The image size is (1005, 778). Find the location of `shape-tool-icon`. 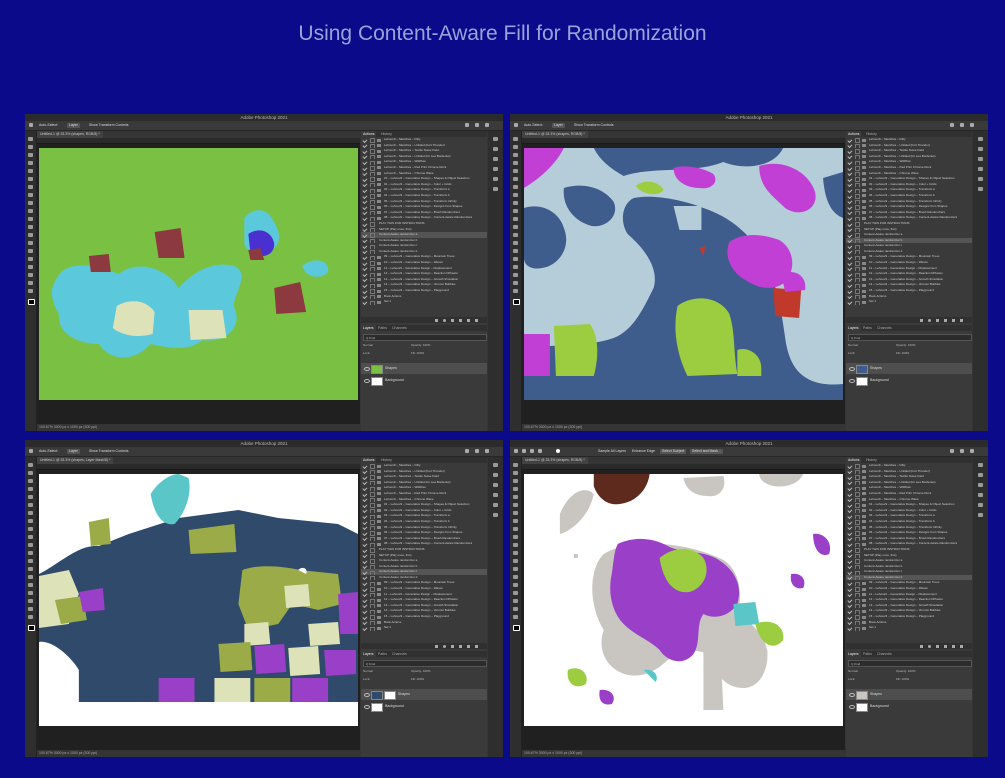

shape-tool-icon is located at coordinates (30, 275).